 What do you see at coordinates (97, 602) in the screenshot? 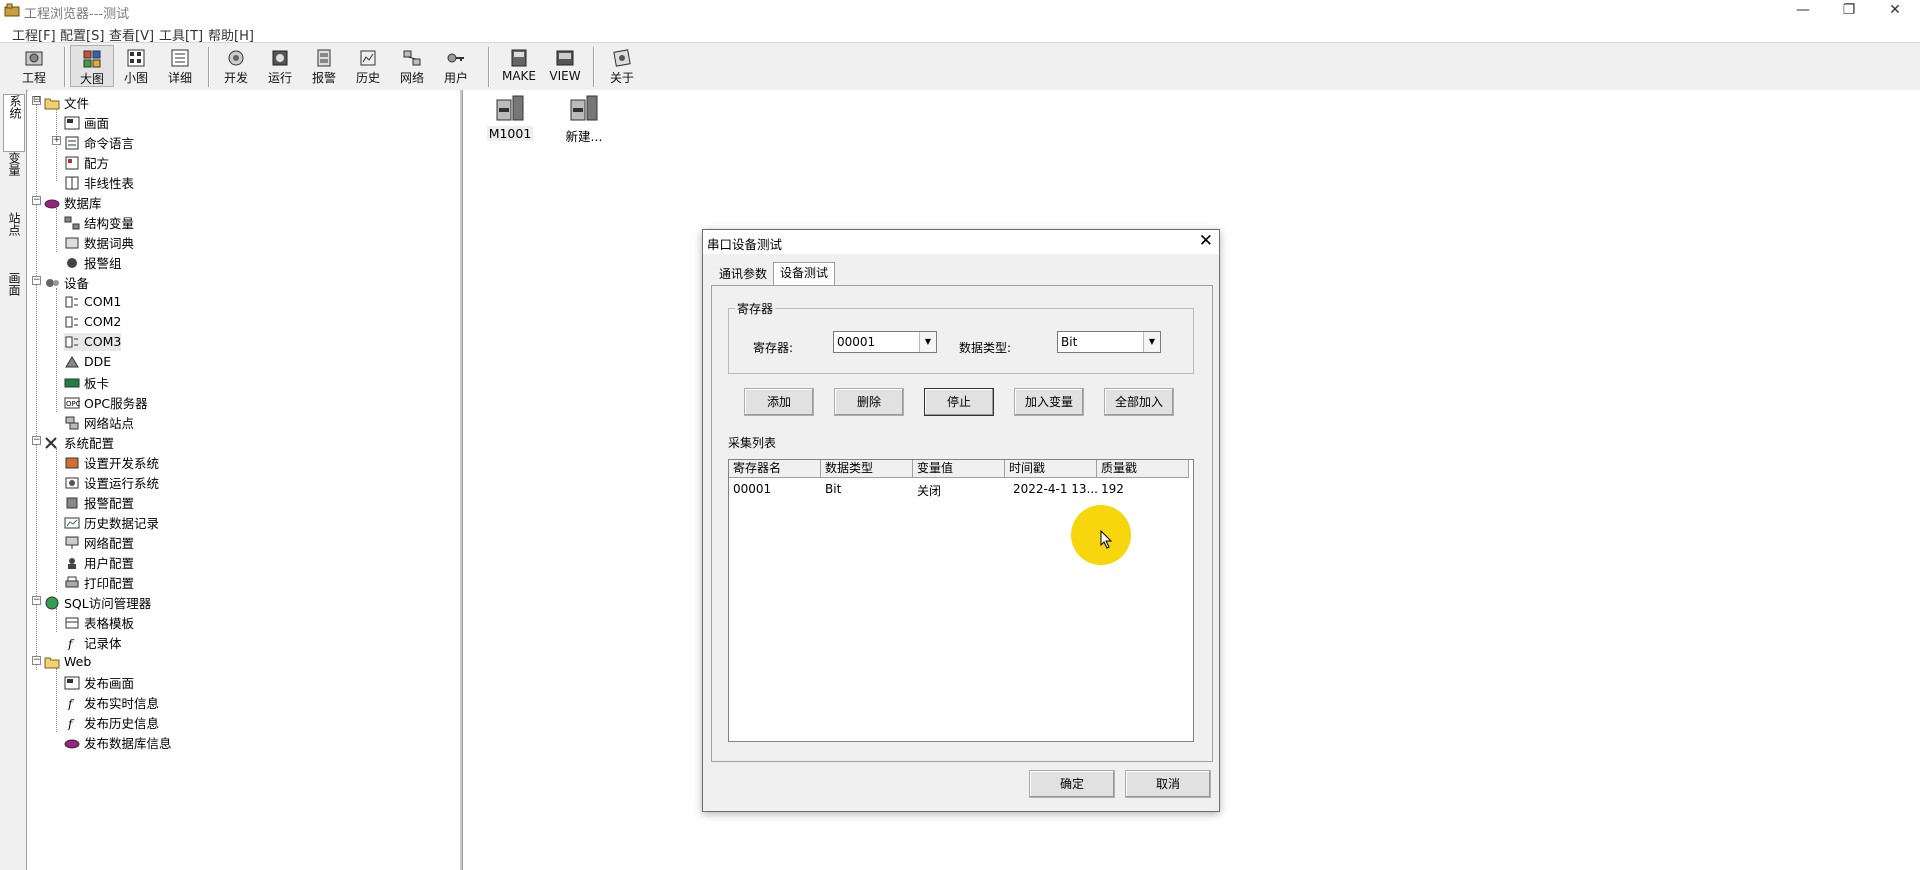
I see `tree-node-sql: SQL访问管理器` at bounding box center [97, 602].